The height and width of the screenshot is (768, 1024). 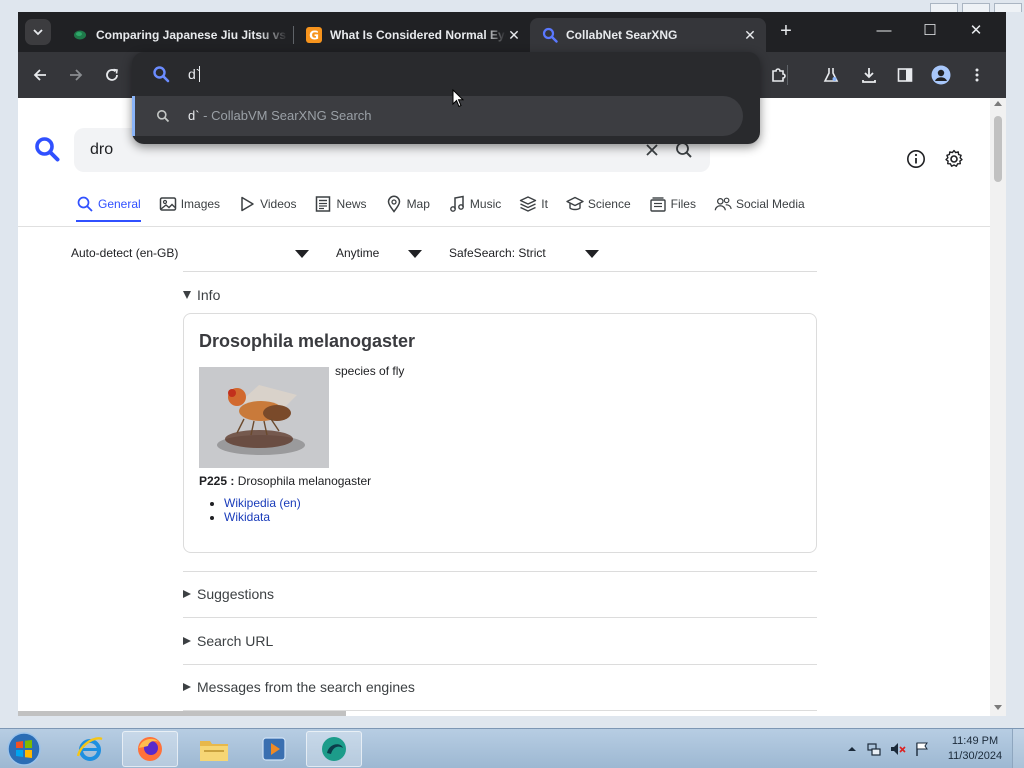 I want to click on category-divider, so click(x=504, y=226).